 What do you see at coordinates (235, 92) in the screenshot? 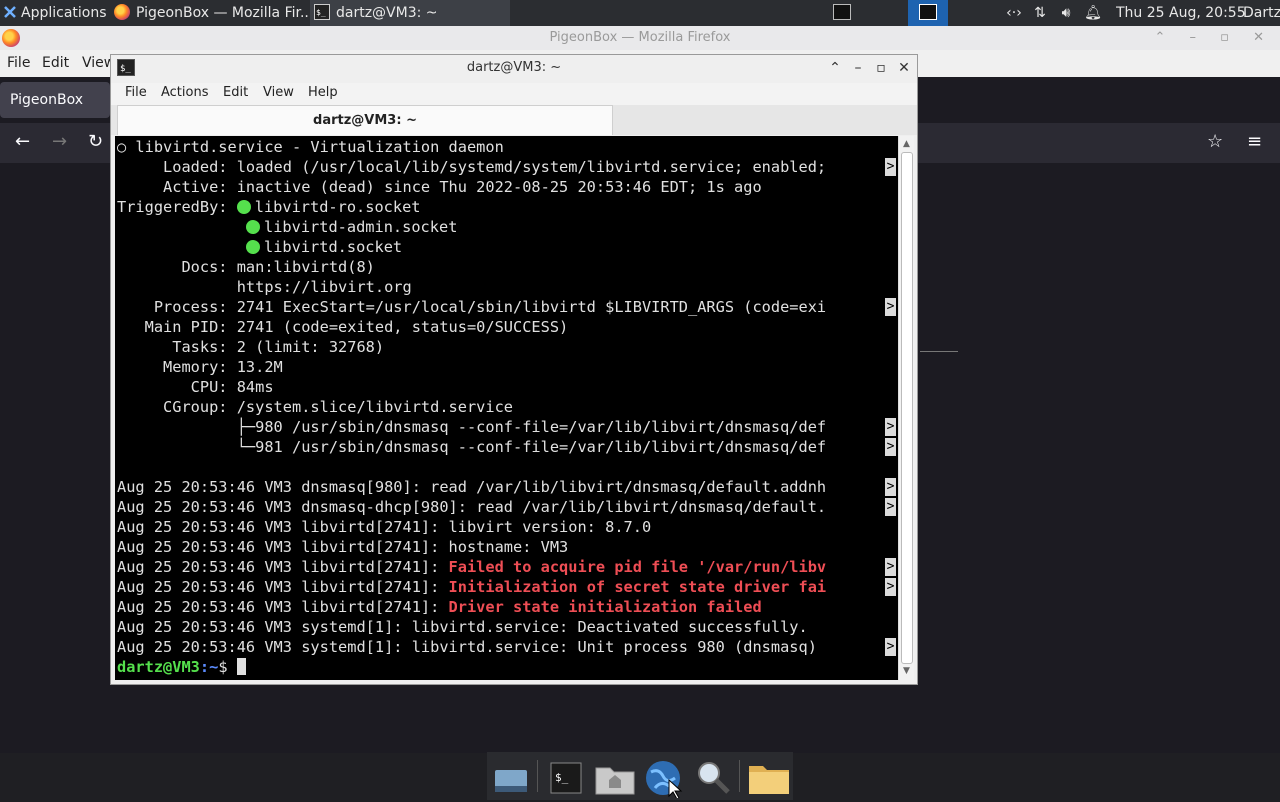
I see `terminal-menu-edit: Edit` at bounding box center [235, 92].